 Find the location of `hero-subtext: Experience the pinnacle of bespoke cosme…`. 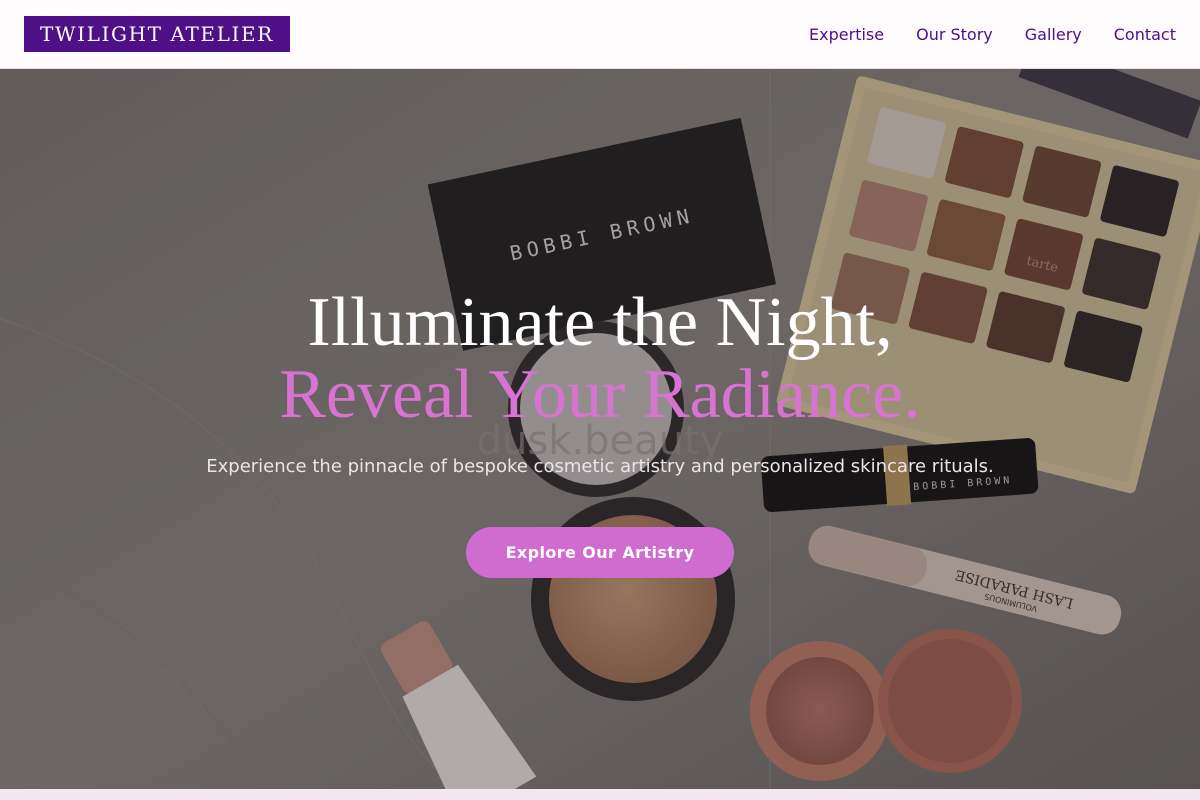

hero-subtext: Experience the pinnacle of bespoke cosme… is located at coordinates (600, 466).